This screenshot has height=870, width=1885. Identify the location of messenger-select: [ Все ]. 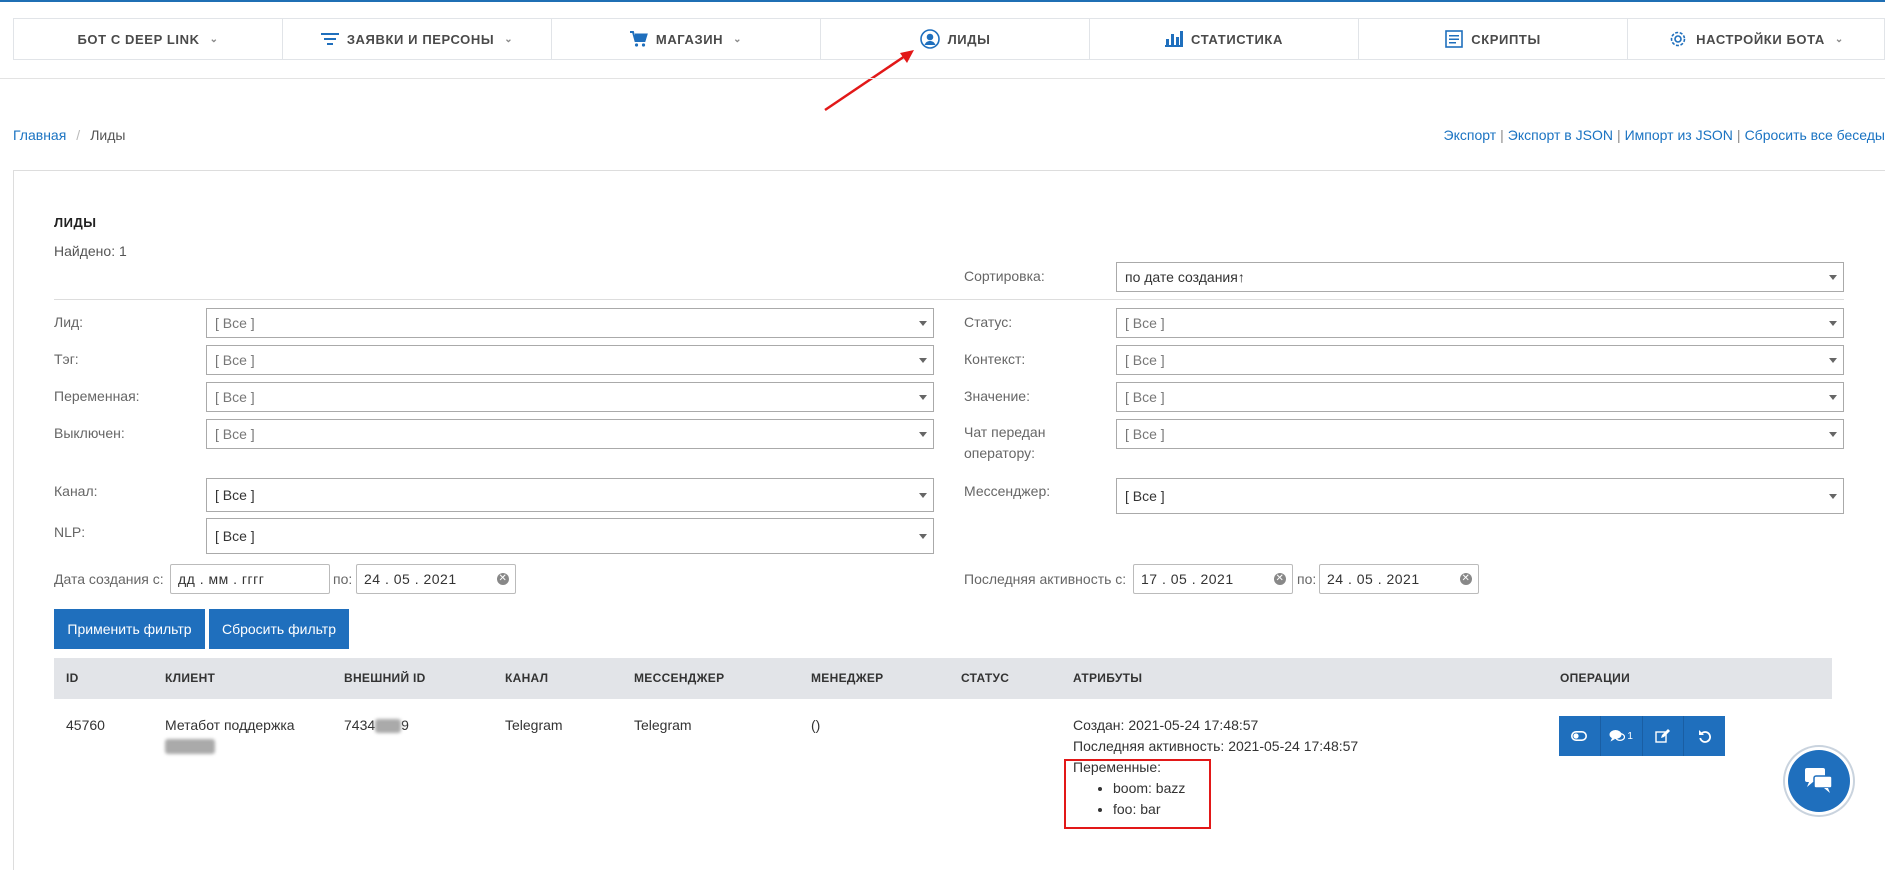
(1480, 496).